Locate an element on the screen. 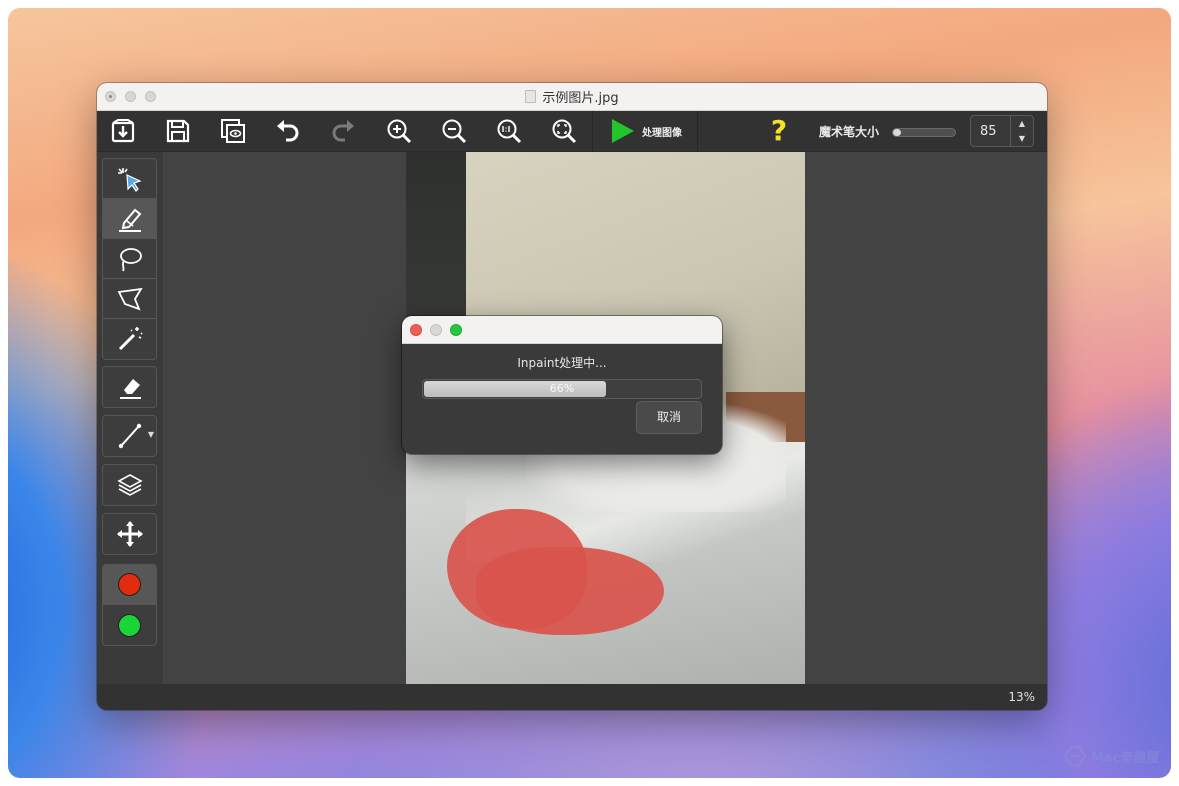 The image size is (1179, 786). zoom-level: 13% is located at coordinates (1021, 697).